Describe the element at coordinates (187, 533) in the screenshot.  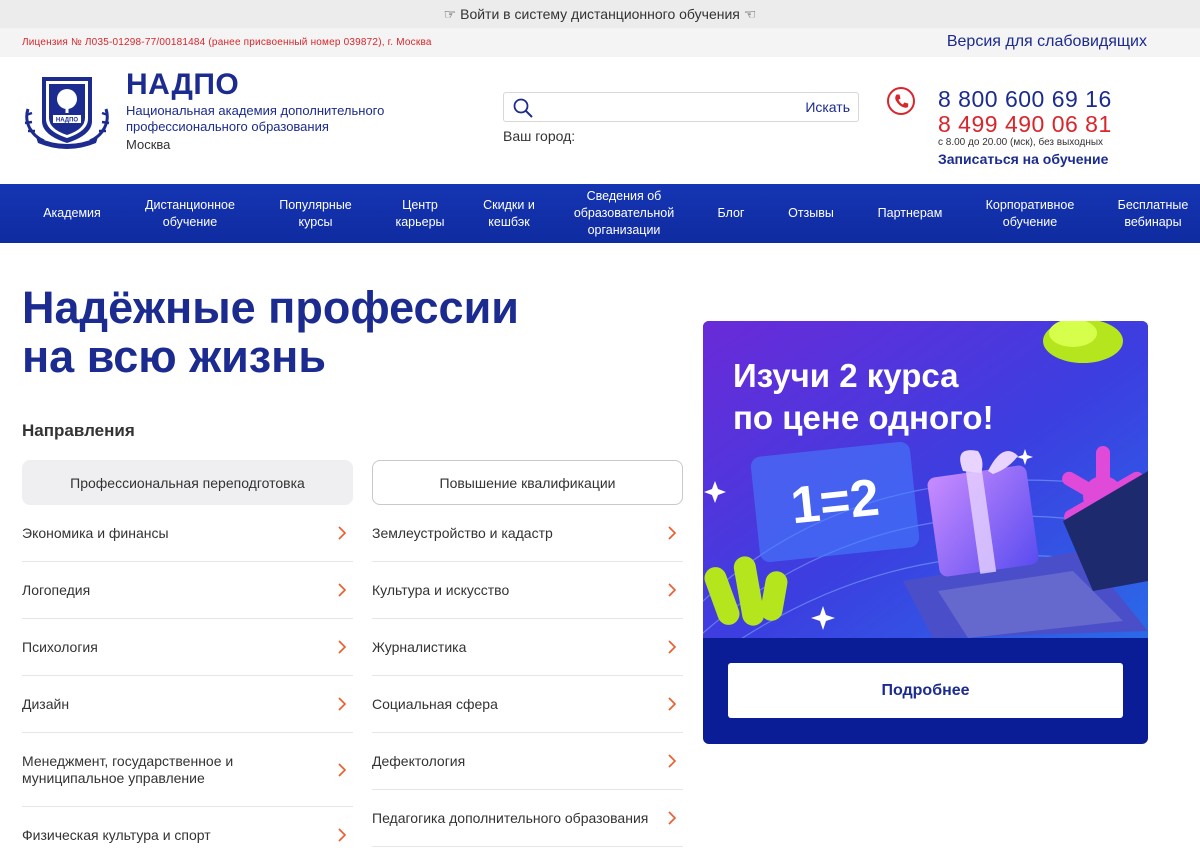
I see `direction-item: Экономика и финансы` at that location.